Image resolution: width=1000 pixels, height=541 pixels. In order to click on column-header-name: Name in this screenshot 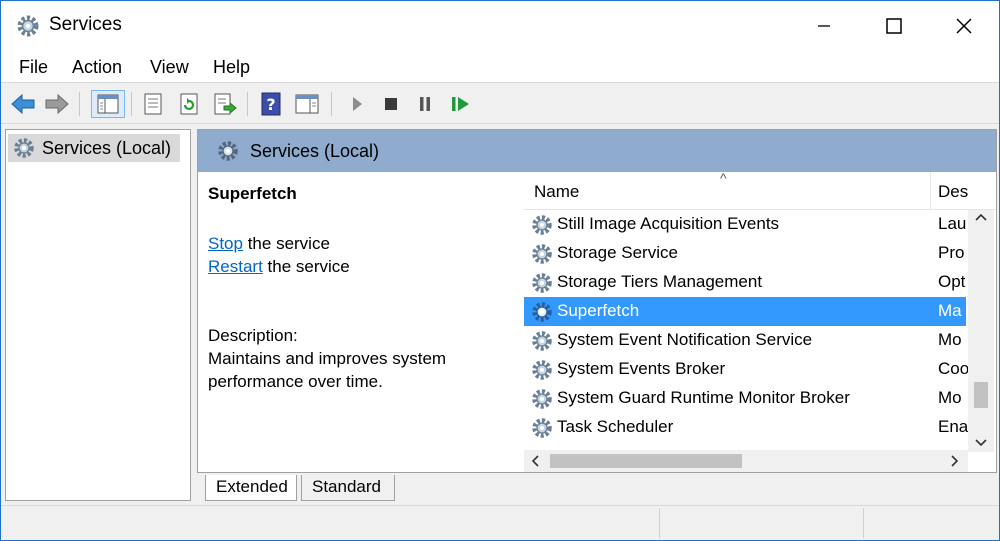, I will do `click(556, 192)`.